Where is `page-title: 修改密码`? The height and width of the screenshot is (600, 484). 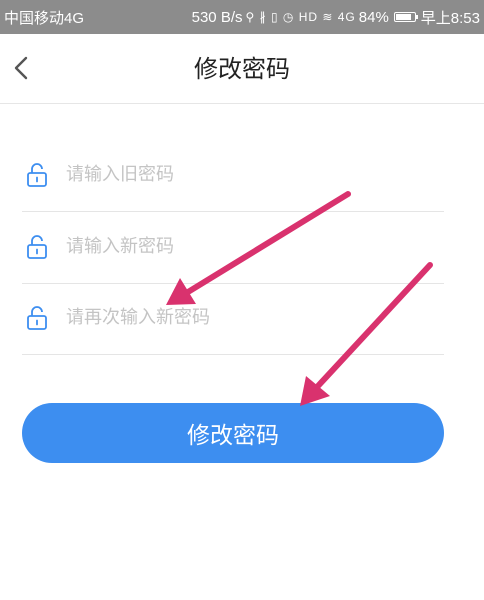
page-title: 修改密码 is located at coordinates (242, 69).